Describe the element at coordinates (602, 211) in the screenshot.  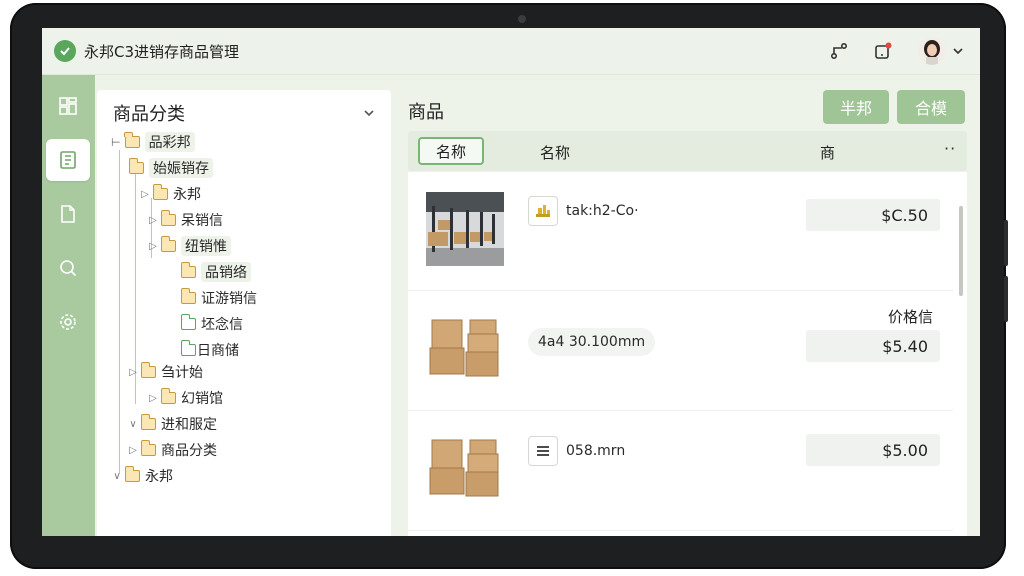
I see `sku-text: tak:h2-Co·` at that location.